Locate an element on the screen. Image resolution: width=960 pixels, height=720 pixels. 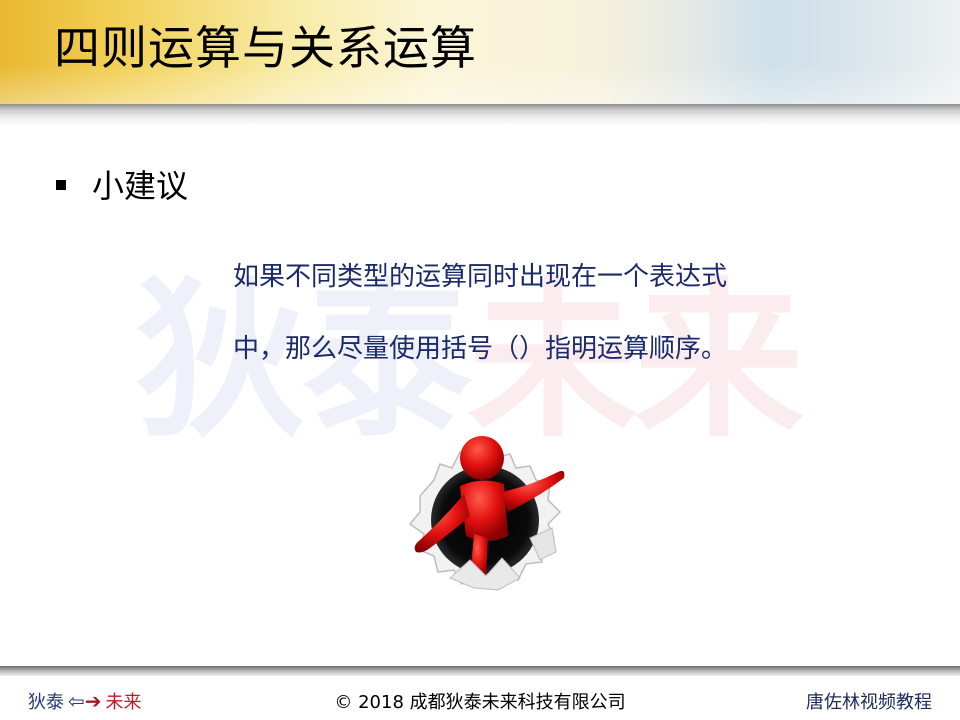
header-shadow is located at coordinates (480, 115).